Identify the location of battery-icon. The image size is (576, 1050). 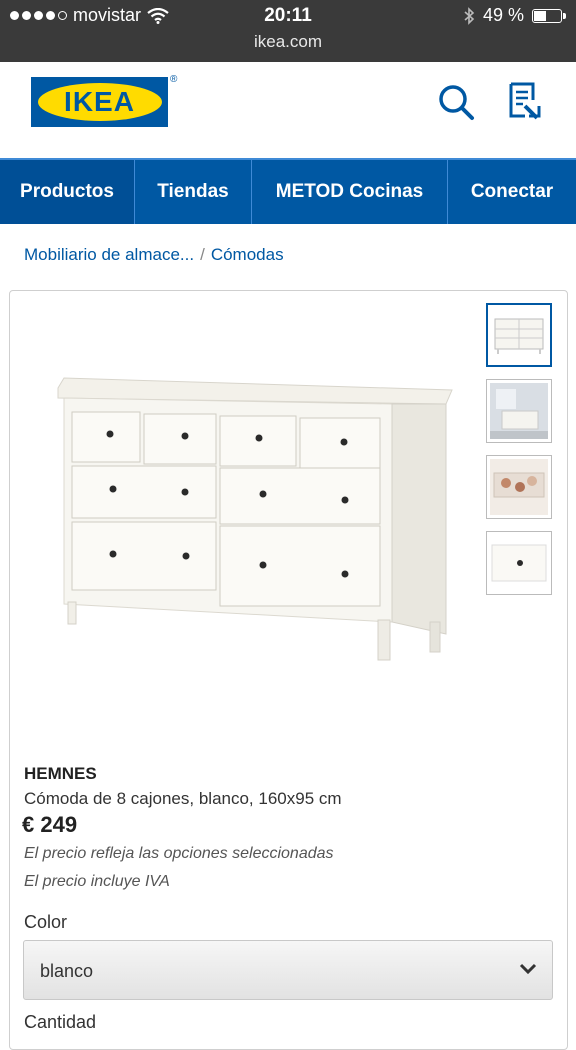
(549, 15).